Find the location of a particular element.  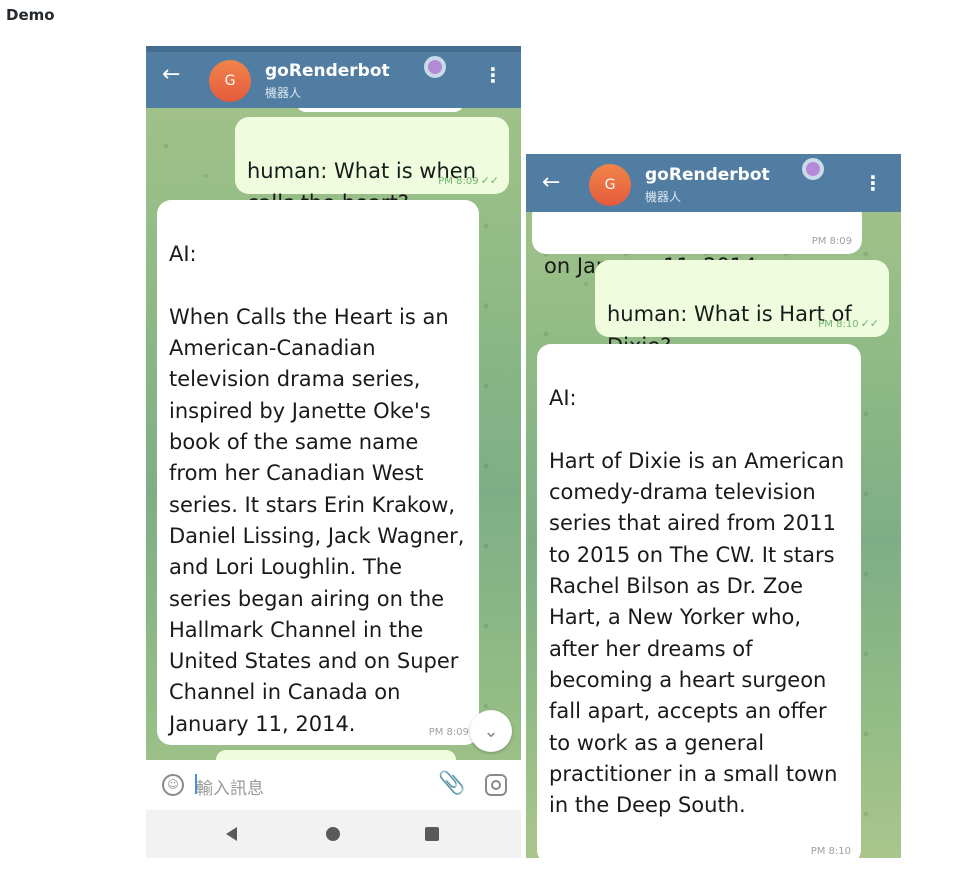

message-bubble-human: human: What is Hart of Dixie? PM 8:10✓✓ is located at coordinates (742, 309).